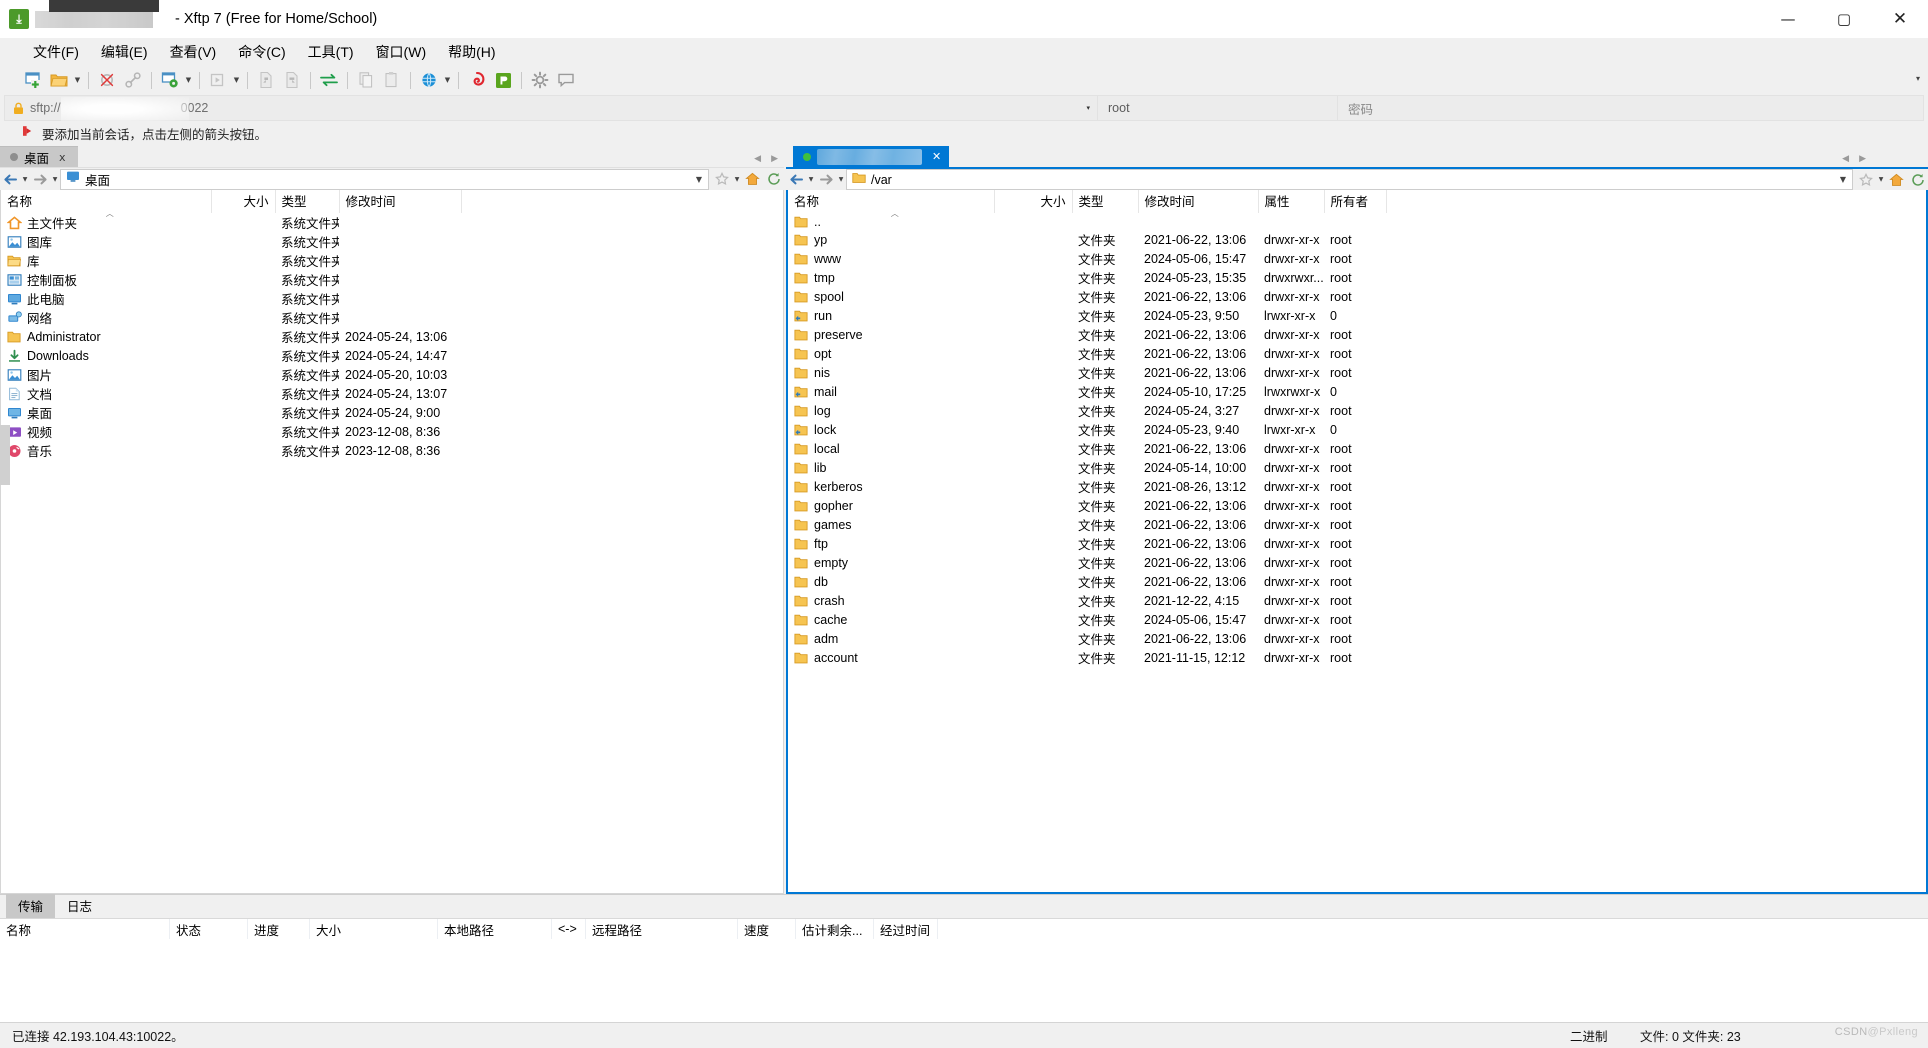 This screenshot has height=1048, width=1928. I want to click on local-back-history-caret: ▼, so click(25, 179).